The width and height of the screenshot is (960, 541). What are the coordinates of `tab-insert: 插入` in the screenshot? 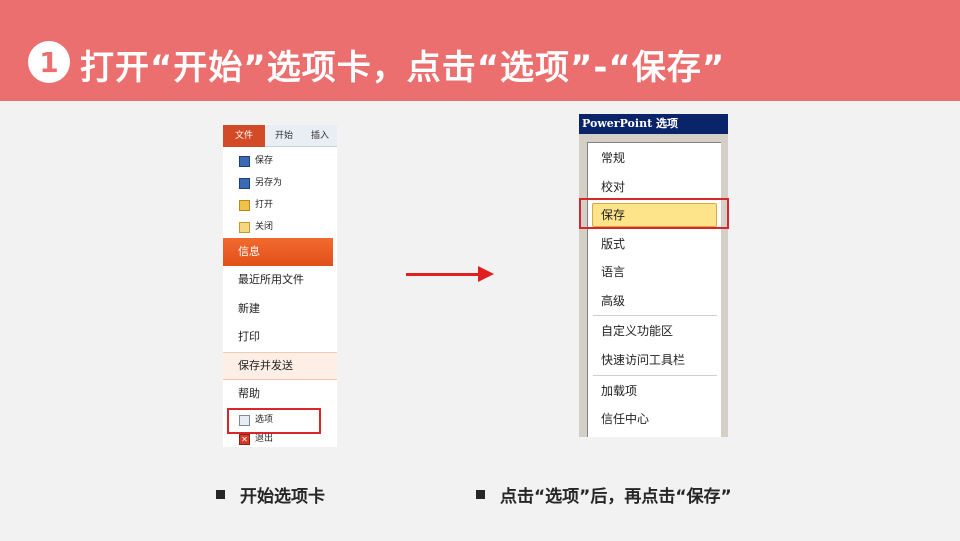 It's located at (320, 136).